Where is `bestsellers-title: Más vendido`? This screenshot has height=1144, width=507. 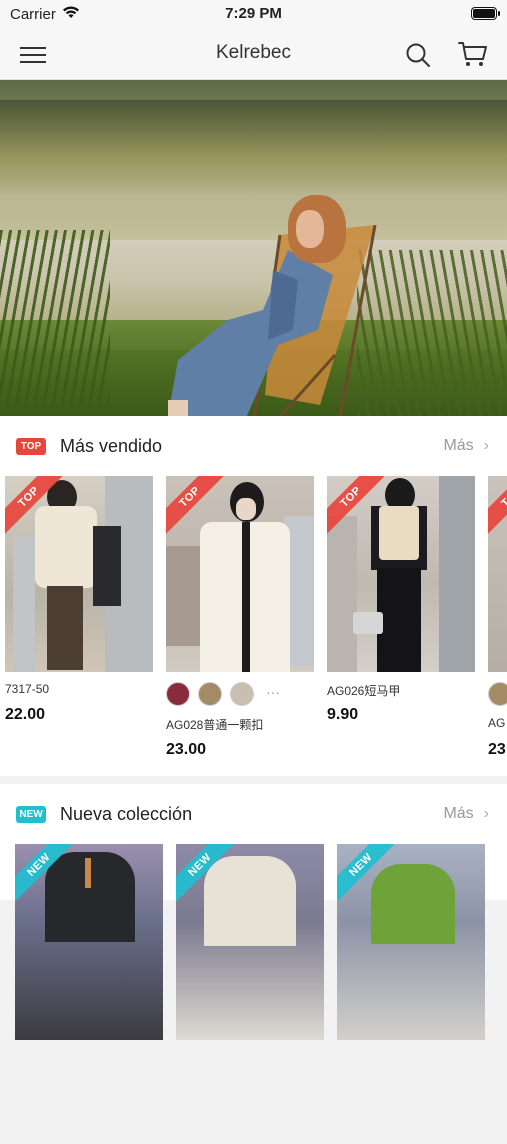
bestsellers-title: Más vendido is located at coordinates (111, 446).